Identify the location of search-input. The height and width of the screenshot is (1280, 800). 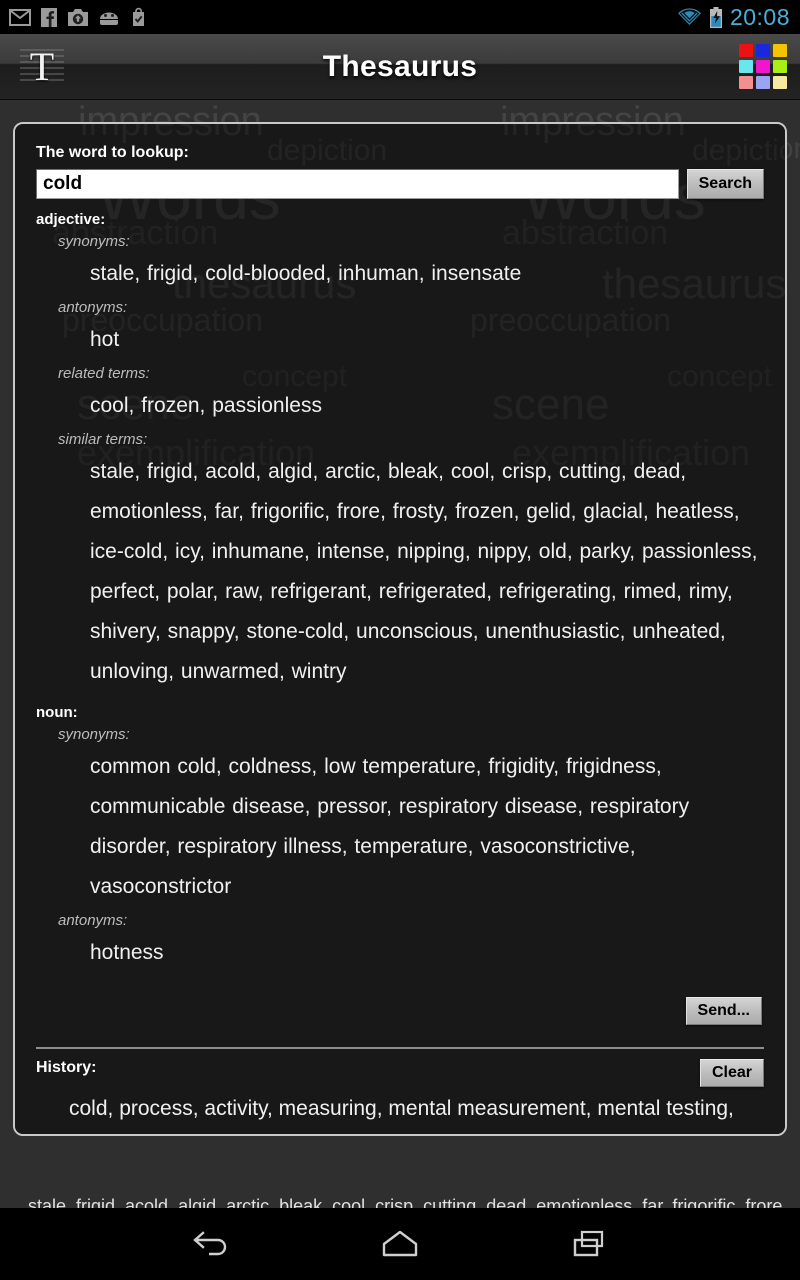
(357, 184).